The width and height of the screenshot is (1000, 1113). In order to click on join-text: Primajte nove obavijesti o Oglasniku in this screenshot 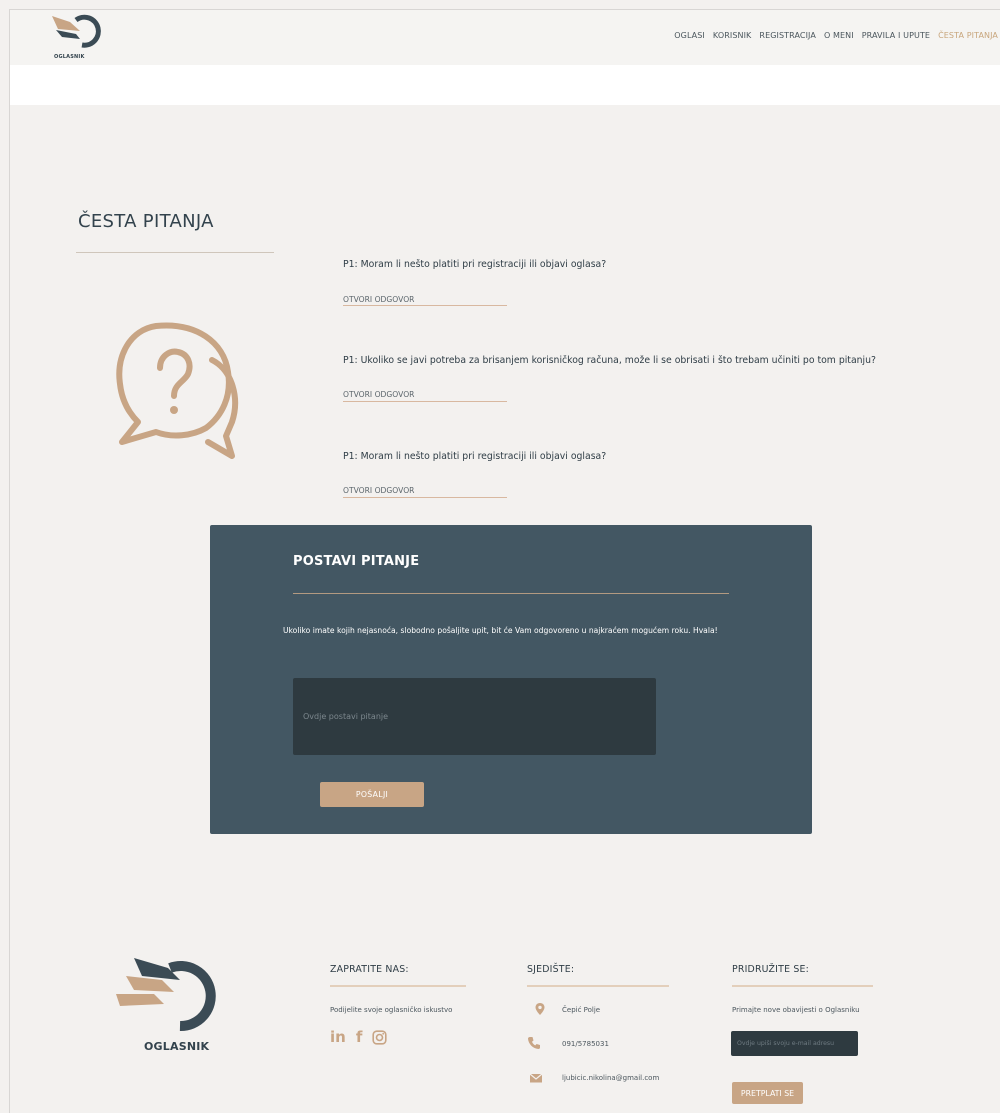, I will do `click(796, 1010)`.